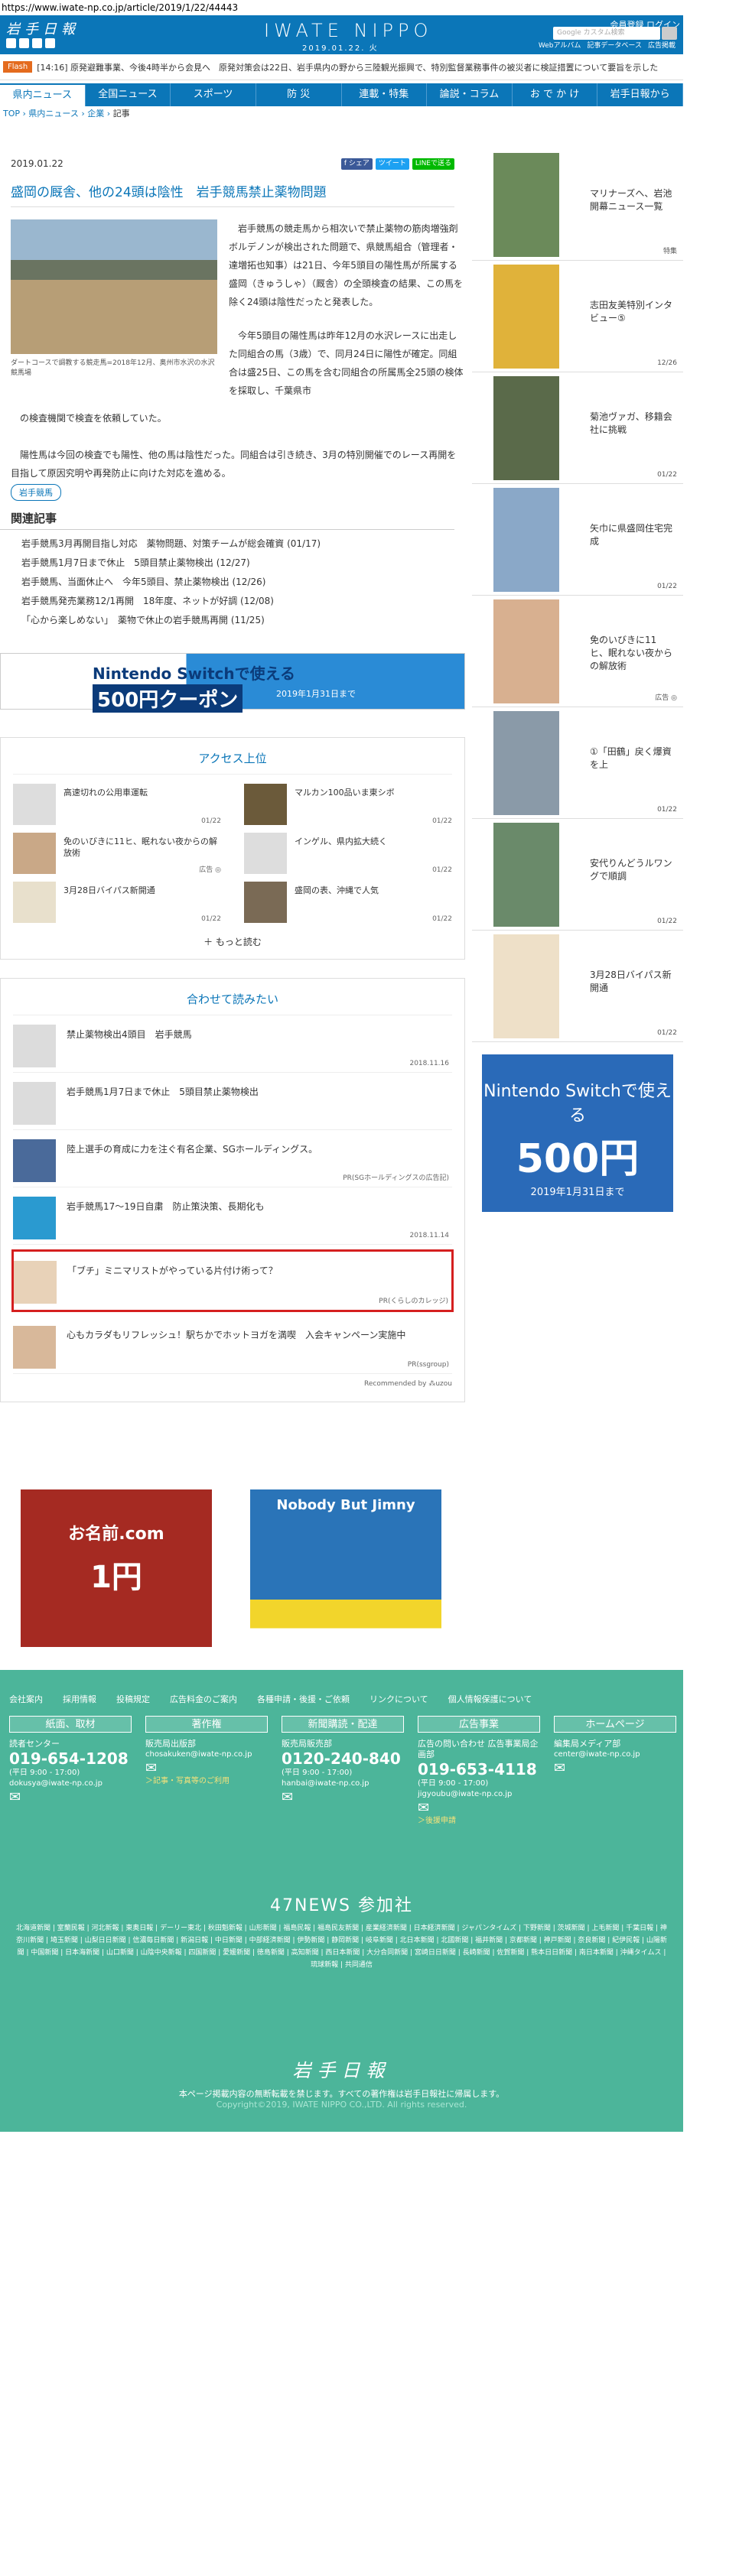 This screenshot has height=2576, width=752. Describe the element at coordinates (490, 1699) in the screenshot. I see `footer-link: 個人情報保護について` at that location.